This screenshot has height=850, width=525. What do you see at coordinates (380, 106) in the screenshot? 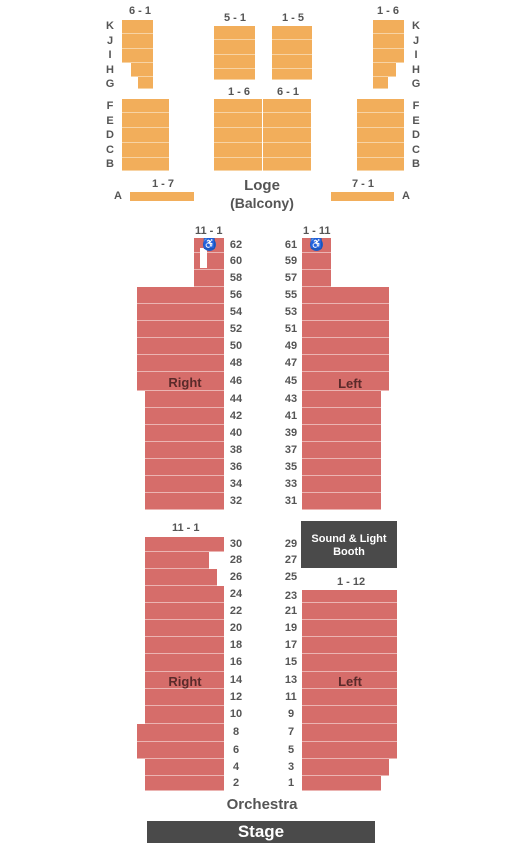
I see `balcony-row-f-right` at bounding box center [380, 106].